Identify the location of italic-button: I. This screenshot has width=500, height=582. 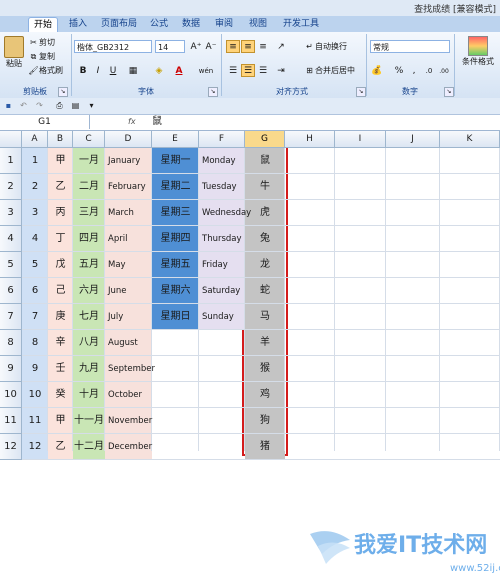
(98, 70).